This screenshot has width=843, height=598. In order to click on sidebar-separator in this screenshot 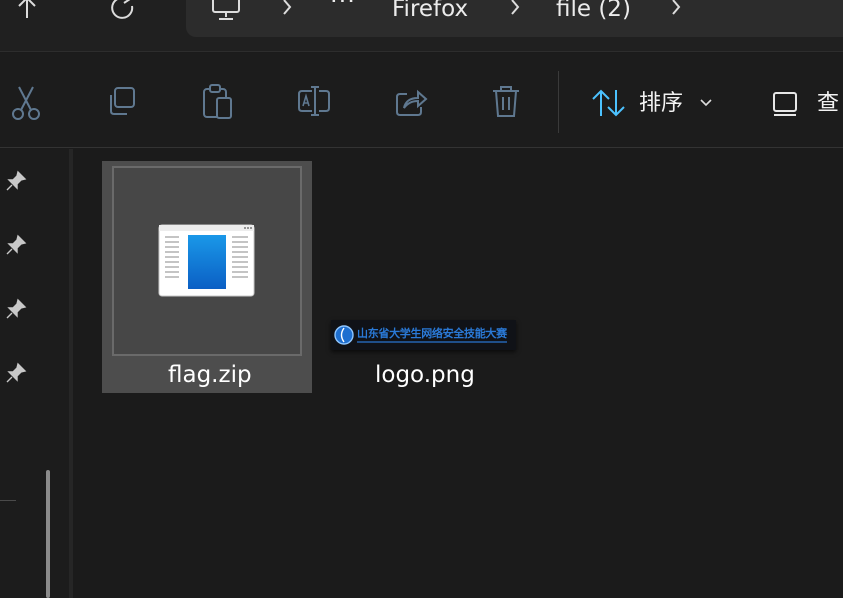, I will do `click(8, 500)`.